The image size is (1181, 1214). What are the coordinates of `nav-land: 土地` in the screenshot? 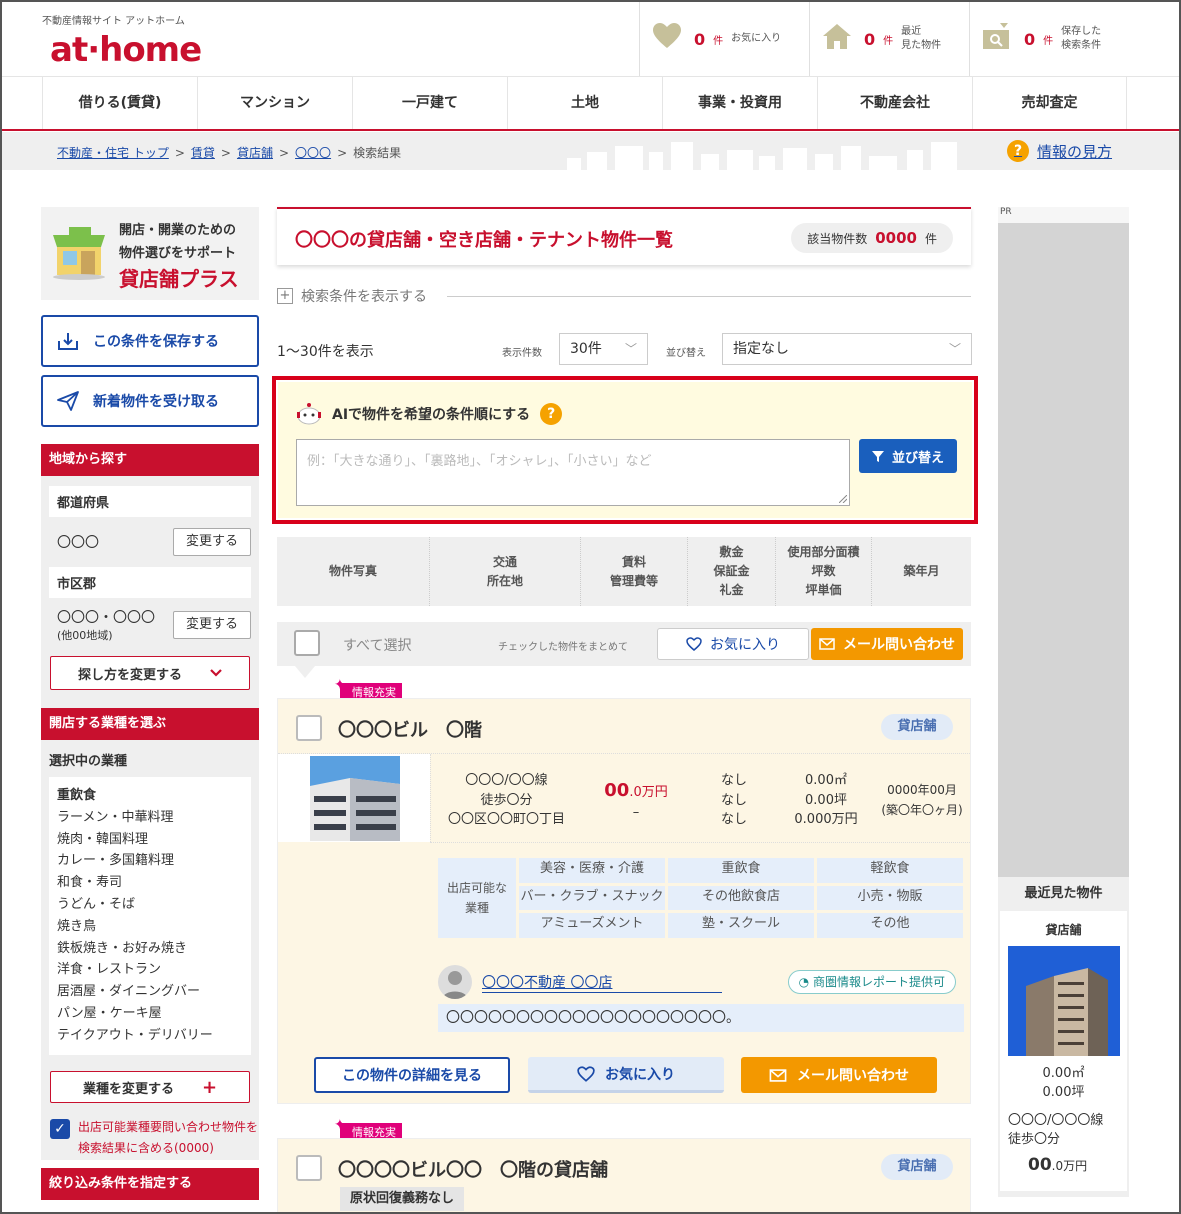 It's located at (584, 103).